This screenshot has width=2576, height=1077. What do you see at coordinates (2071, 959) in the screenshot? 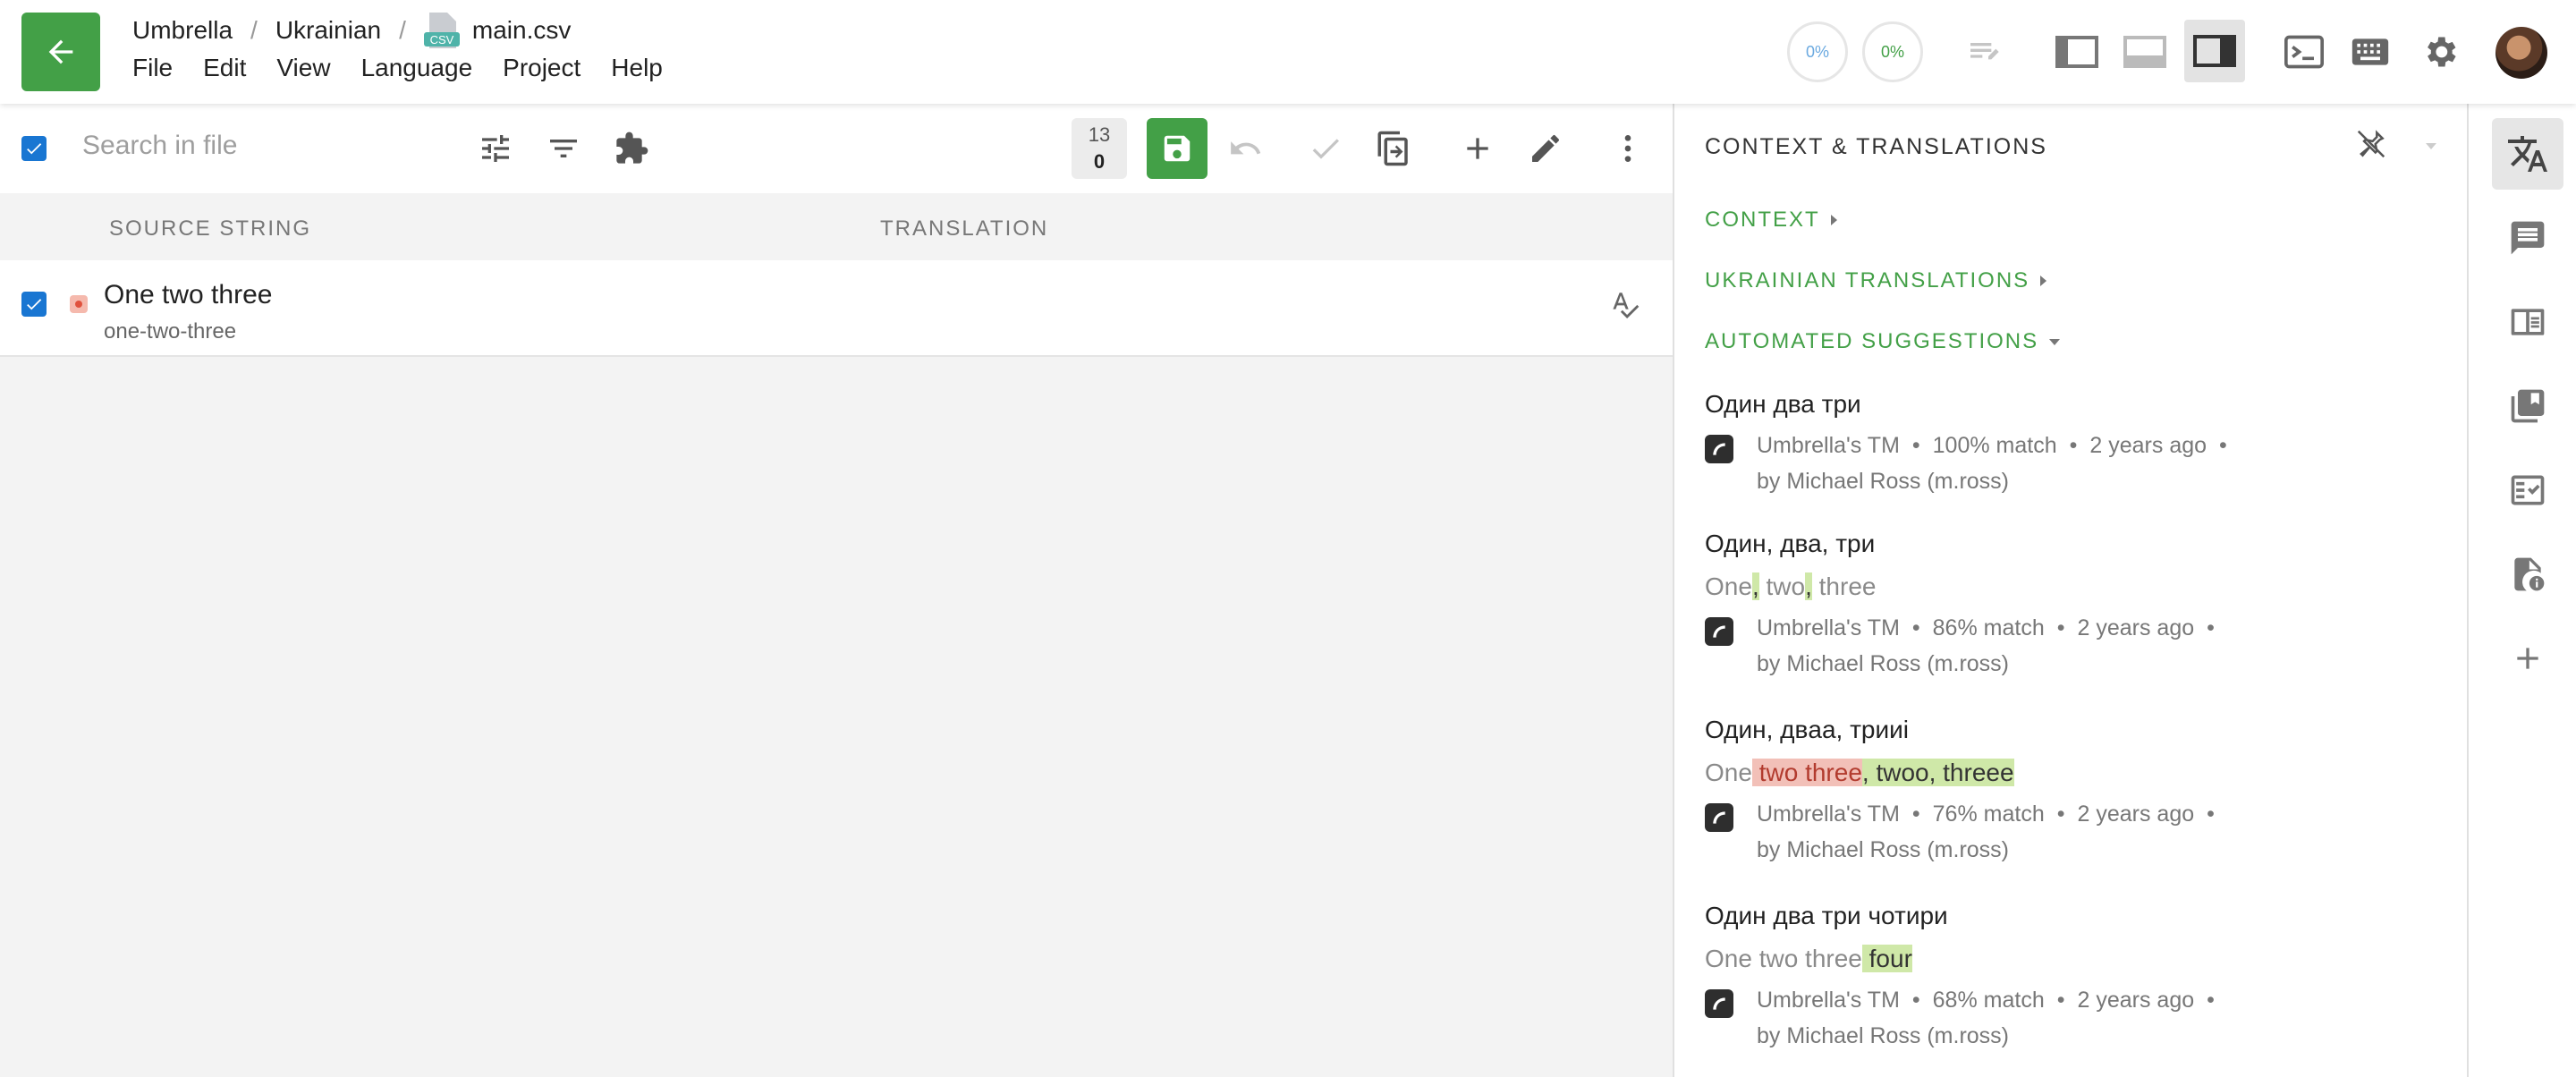
I see `suggestion-diff: One two three four` at bounding box center [2071, 959].